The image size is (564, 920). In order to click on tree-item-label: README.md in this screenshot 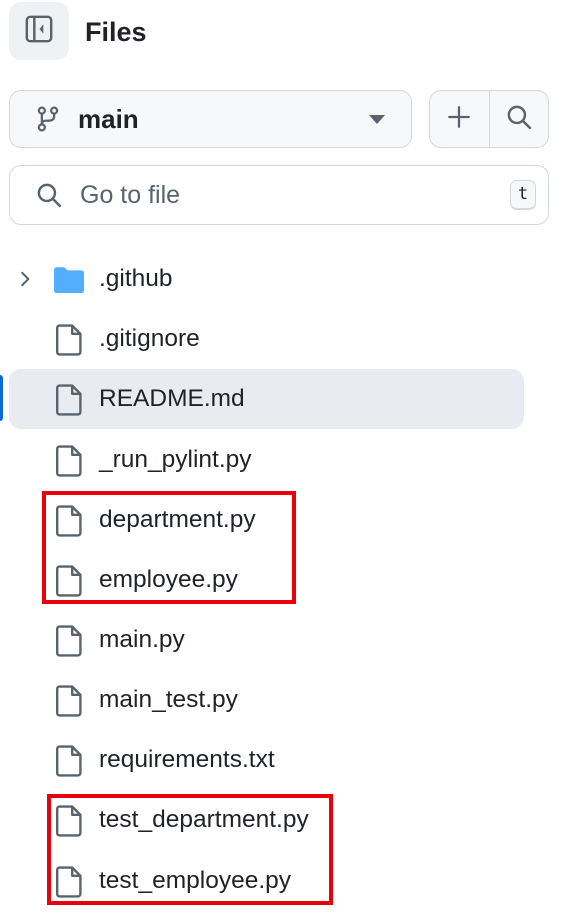, I will do `click(172, 398)`.